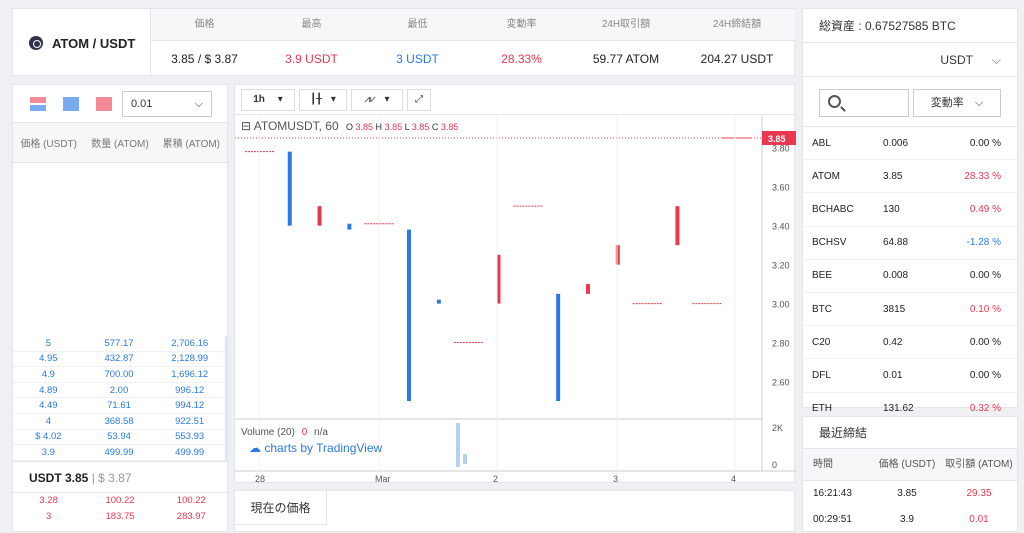  What do you see at coordinates (120, 453) in the screenshot?
I see `bid-row: 3.9 499.99 499.99` at bounding box center [120, 453].